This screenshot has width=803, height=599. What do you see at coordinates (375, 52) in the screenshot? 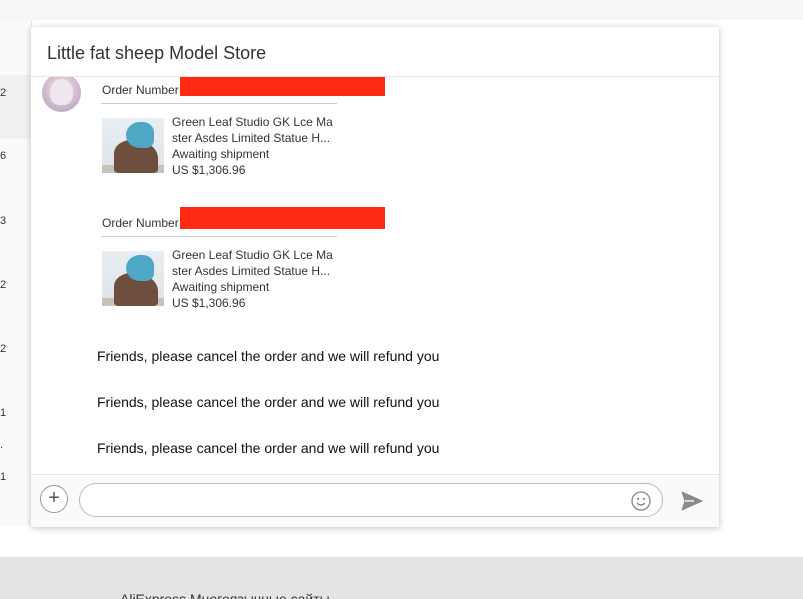
I see `chat-header: Little fat sheep Model Store` at bounding box center [375, 52].